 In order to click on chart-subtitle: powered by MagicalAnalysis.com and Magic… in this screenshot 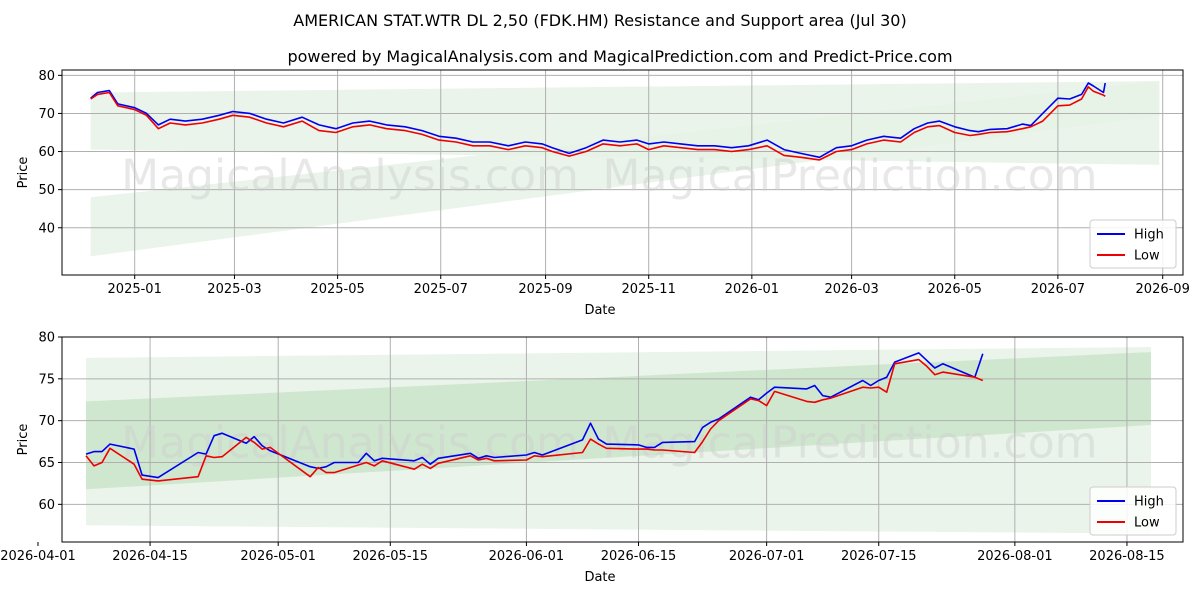, I will do `click(619, 56)`.